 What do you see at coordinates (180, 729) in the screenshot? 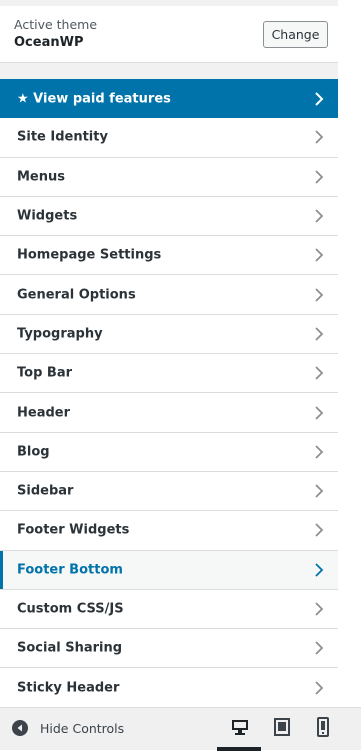
I see `customizer-footer: Hide Controls` at bounding box center [180, 729].